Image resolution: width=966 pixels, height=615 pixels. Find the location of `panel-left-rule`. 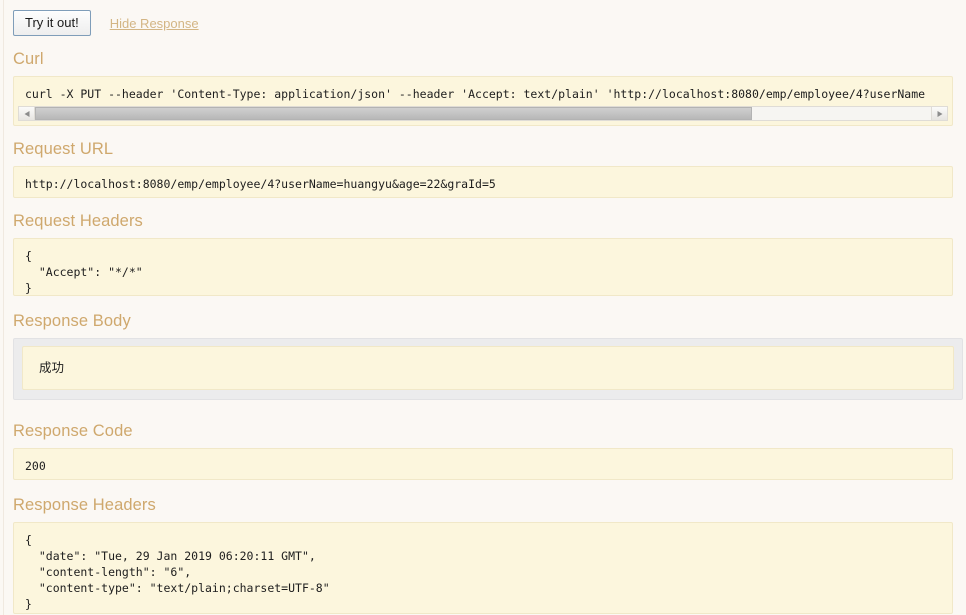

panel-left-rule is located at coordinates (3, 307).